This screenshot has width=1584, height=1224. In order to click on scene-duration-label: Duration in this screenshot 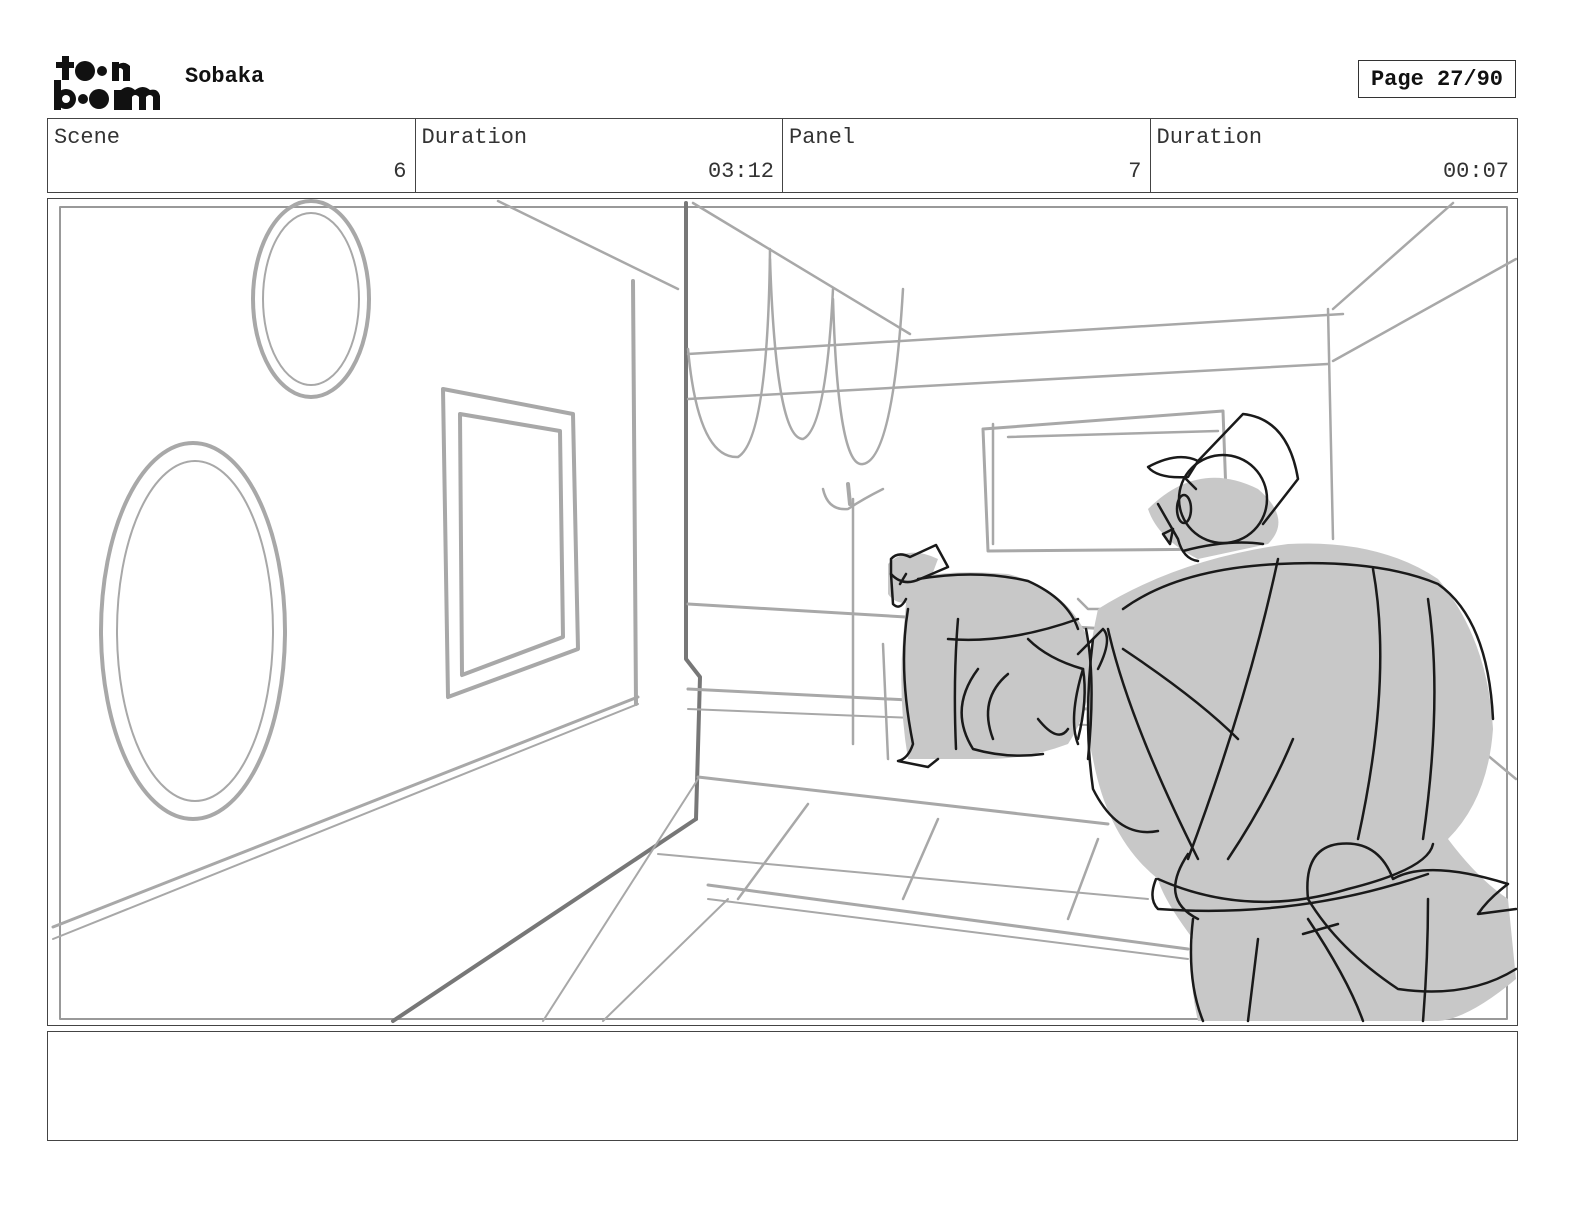, I will do `click(474, 137)`.